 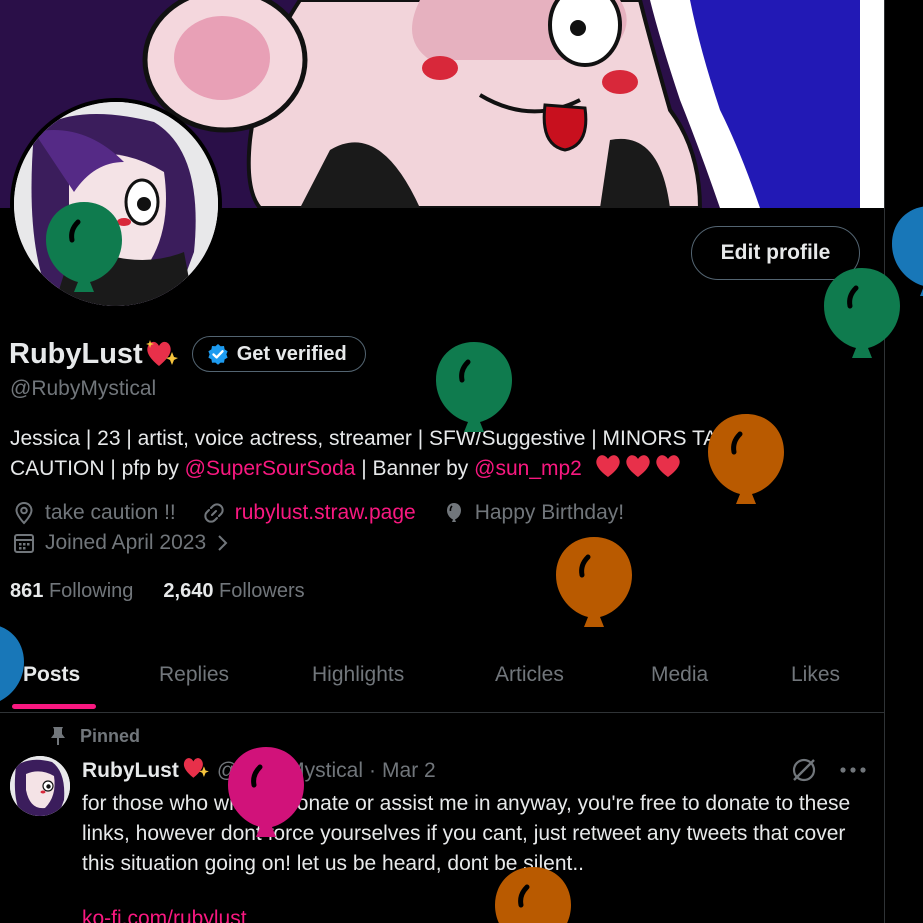 I want to click on post-kofi-link: ko-fi.com/rubylust, so click(x=164, y=915).